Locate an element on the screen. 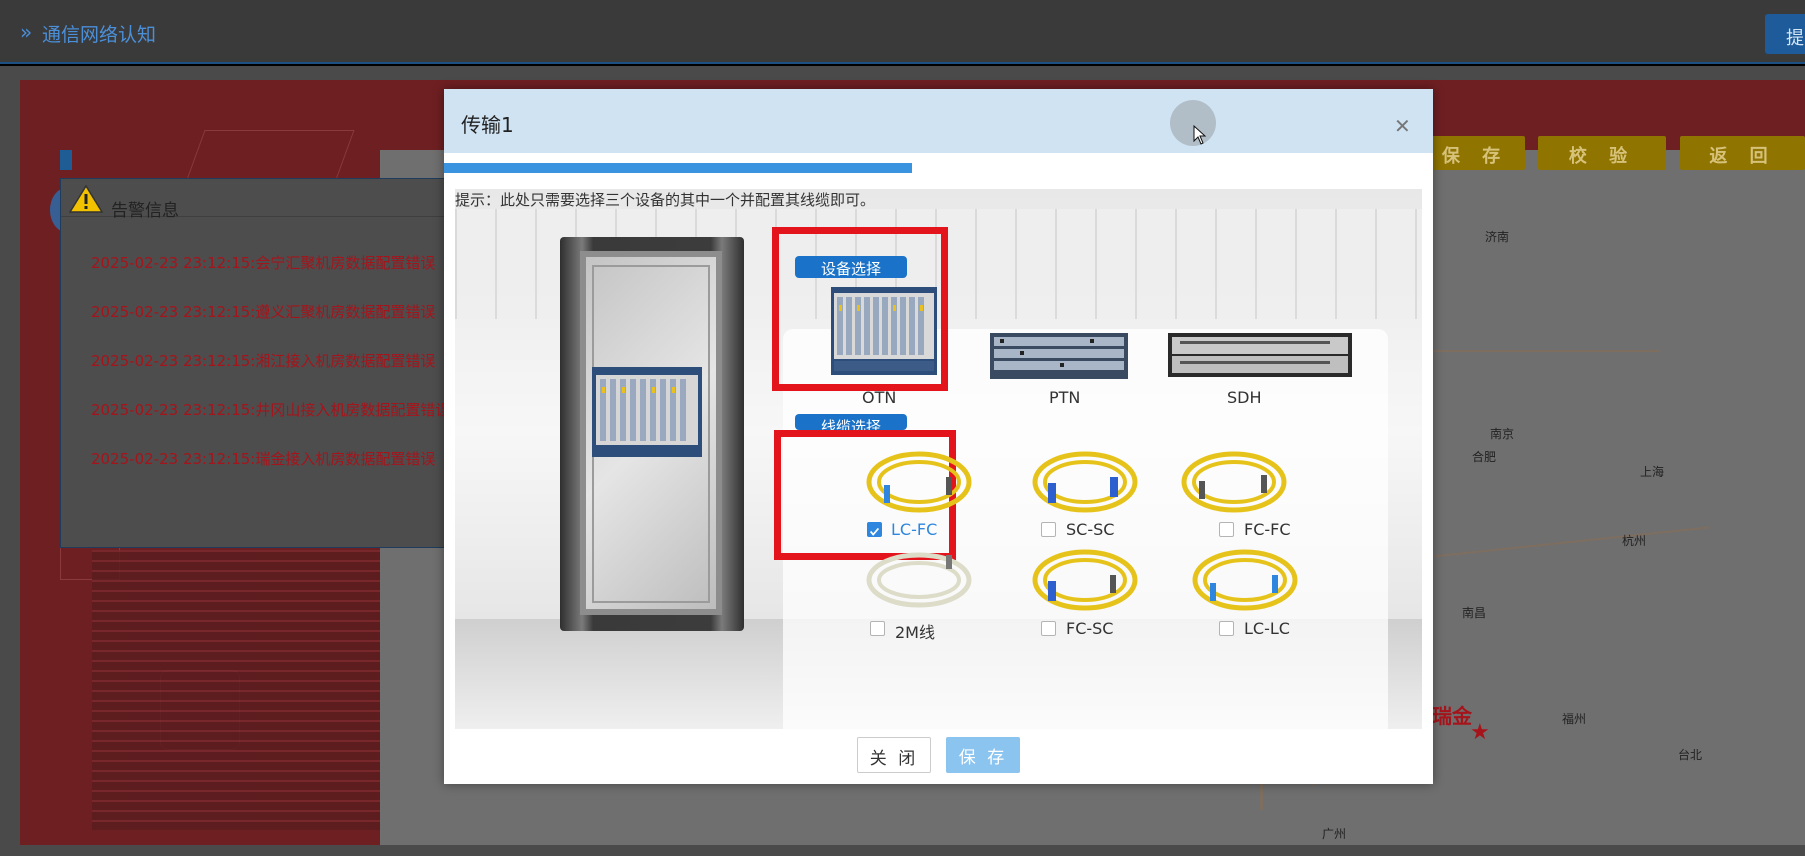  dialog-title: 传输1 is located at coordinates (487, 125).